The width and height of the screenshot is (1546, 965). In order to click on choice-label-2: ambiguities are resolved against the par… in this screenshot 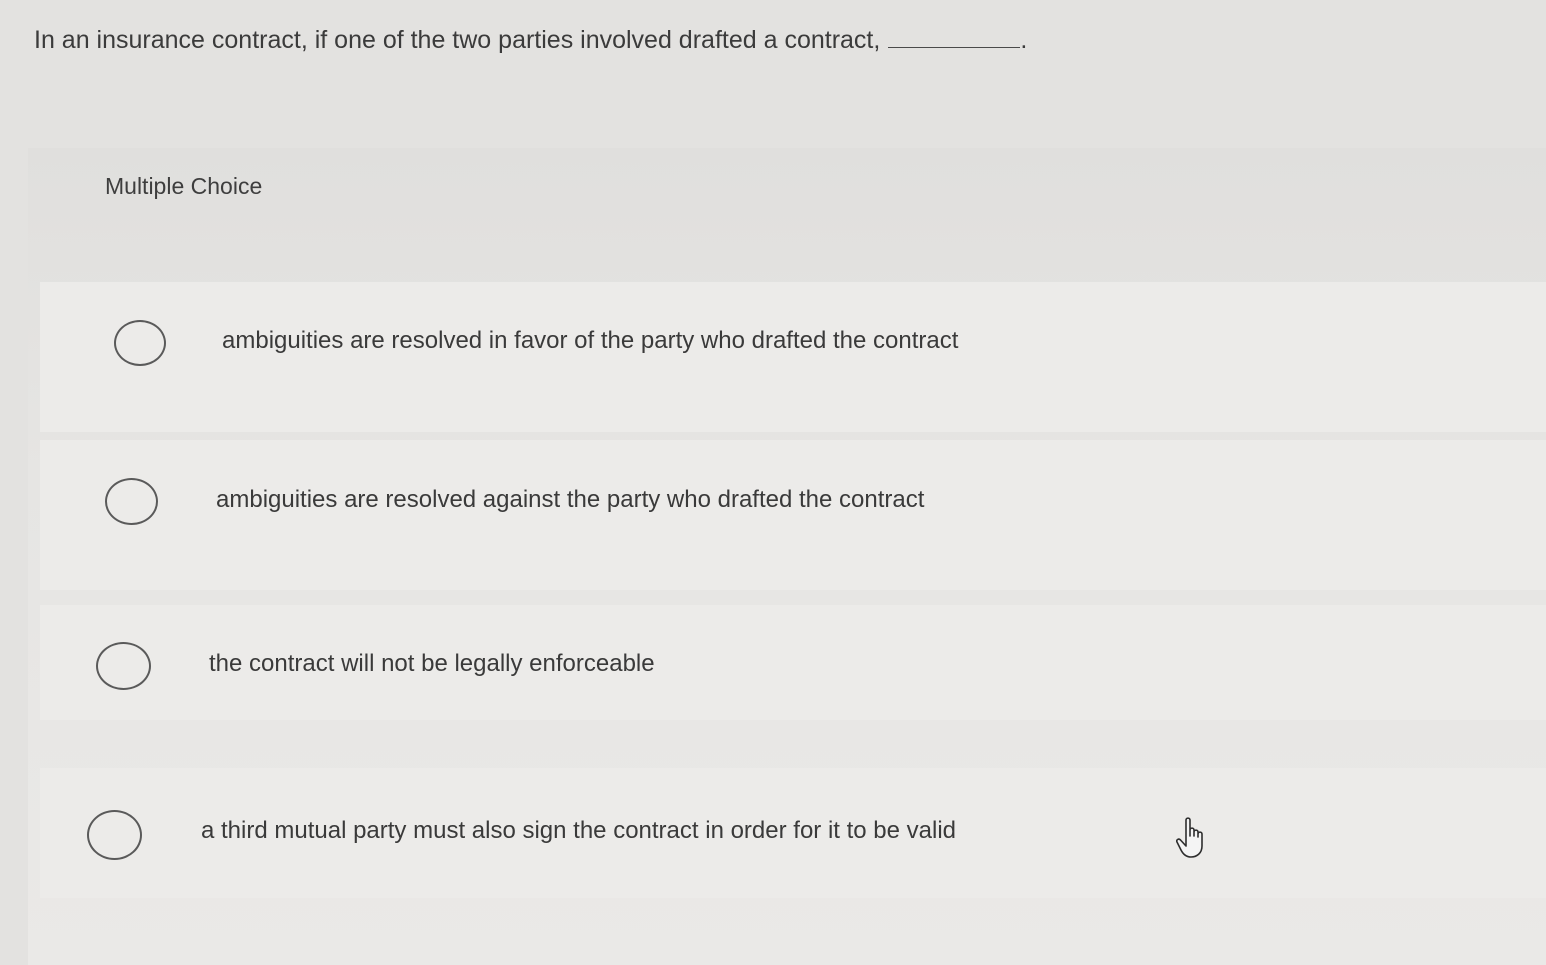, I will do `click(570, 500)`.